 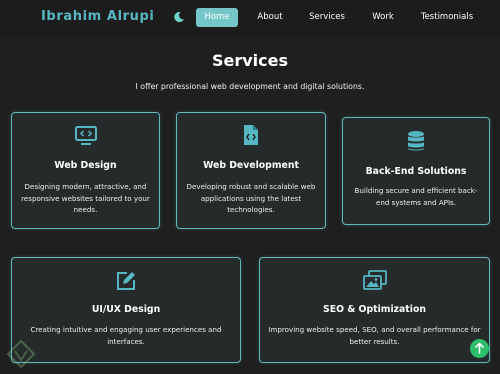 I want to click on nav-services: Services, so click(x=327, y=17).